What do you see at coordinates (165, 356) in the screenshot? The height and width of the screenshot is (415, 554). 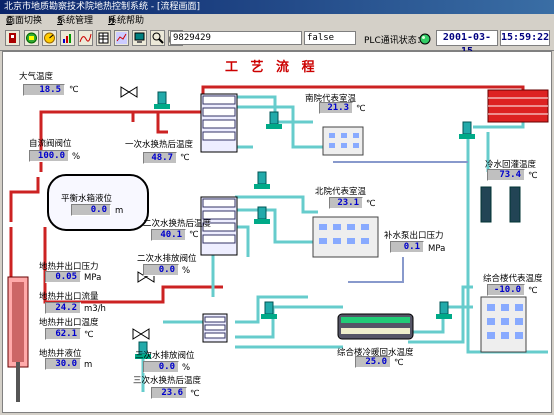 I see `tertiary-valve-label: 三次水排放阀位` at bounding box center [165, 356].